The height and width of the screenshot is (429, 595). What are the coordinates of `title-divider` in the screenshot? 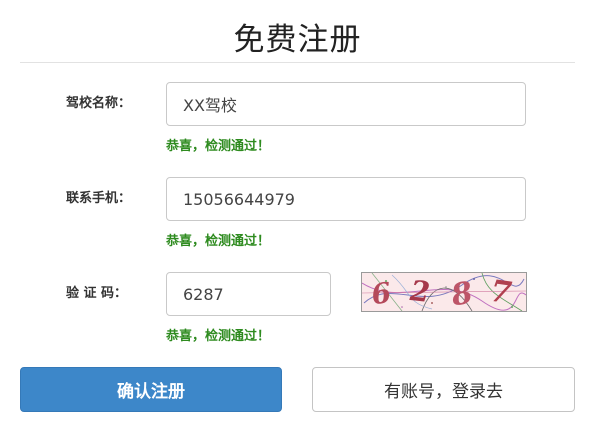 It's located at (297, 62).